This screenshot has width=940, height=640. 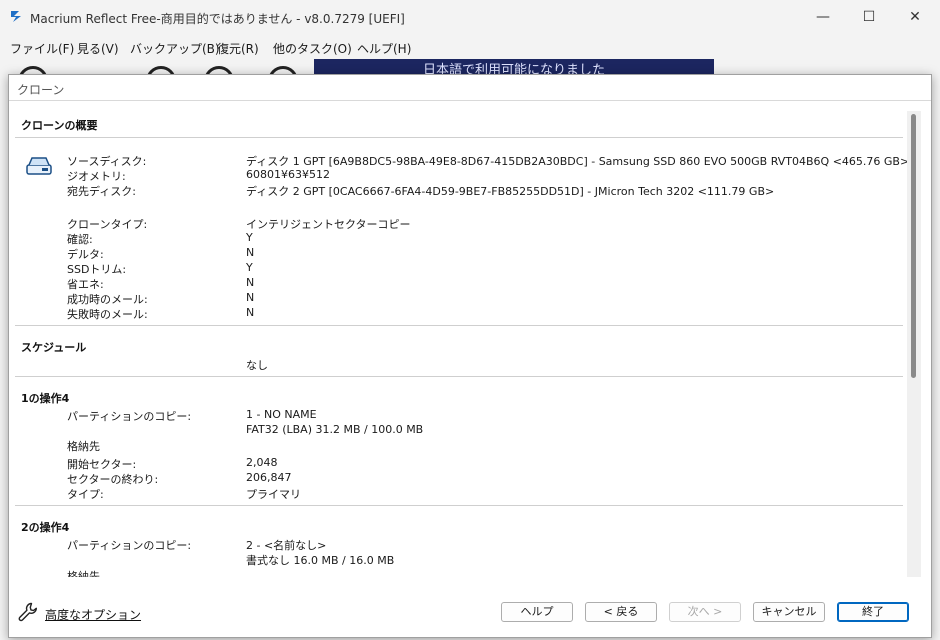 I want to click on menu-other-tasks: 他のタスク(O), so click(x=312, y=48).